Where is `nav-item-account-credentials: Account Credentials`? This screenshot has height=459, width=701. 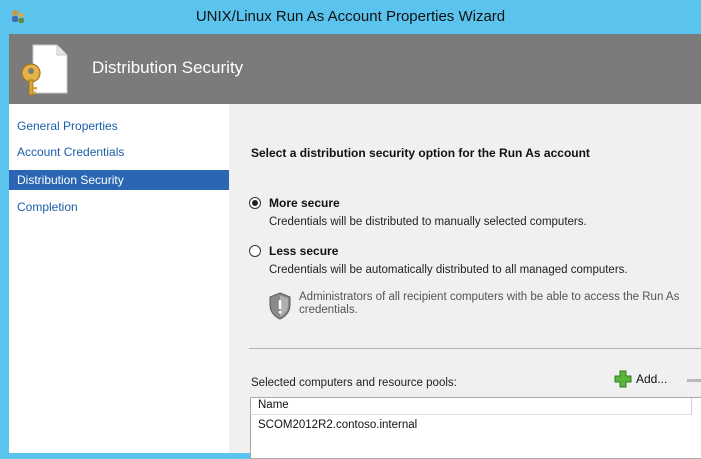
nav-item-account-credentials: Account Credentials is located at coordinates (119, 152).